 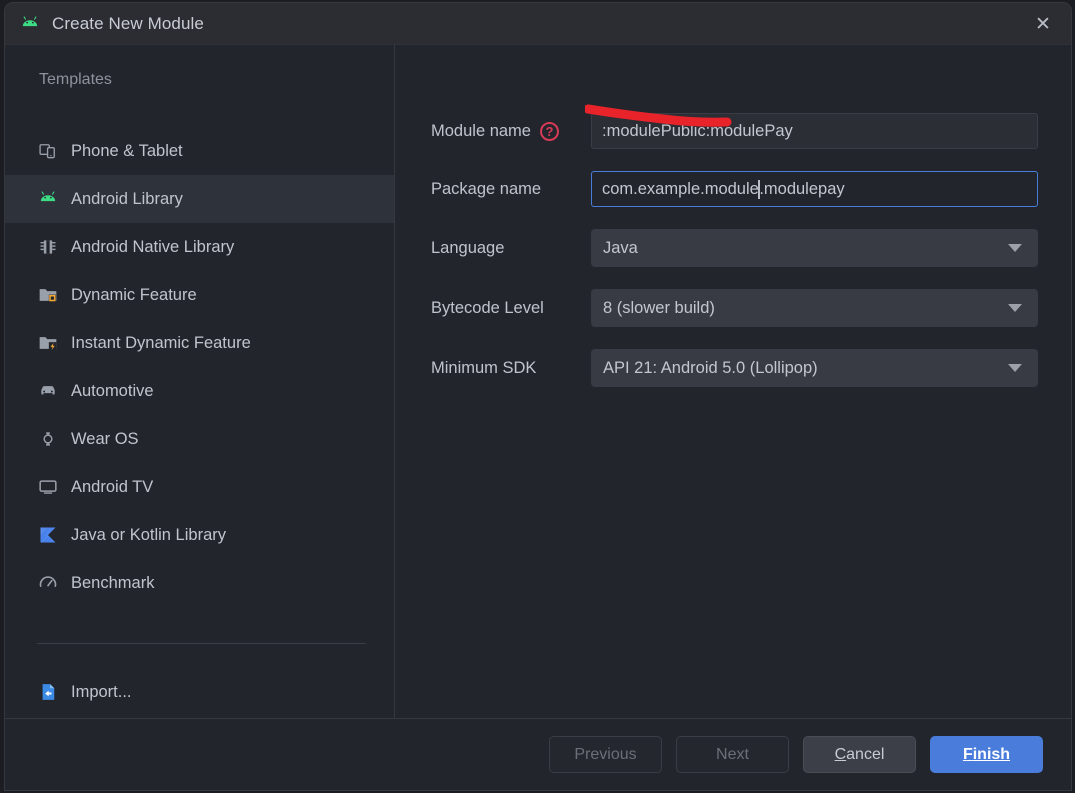 What do you see at coordinates (112, 390) in the screenshot?
I see `sidebar-item-label: Automotive` at bounding box center [112, 390].